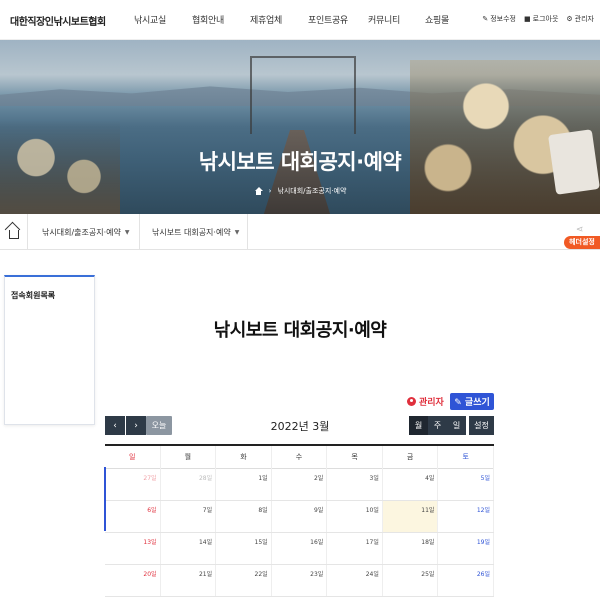  Describe the element at coordinates (411, 457) in the screenshot. I see `weekday-fri: 금` at that location.